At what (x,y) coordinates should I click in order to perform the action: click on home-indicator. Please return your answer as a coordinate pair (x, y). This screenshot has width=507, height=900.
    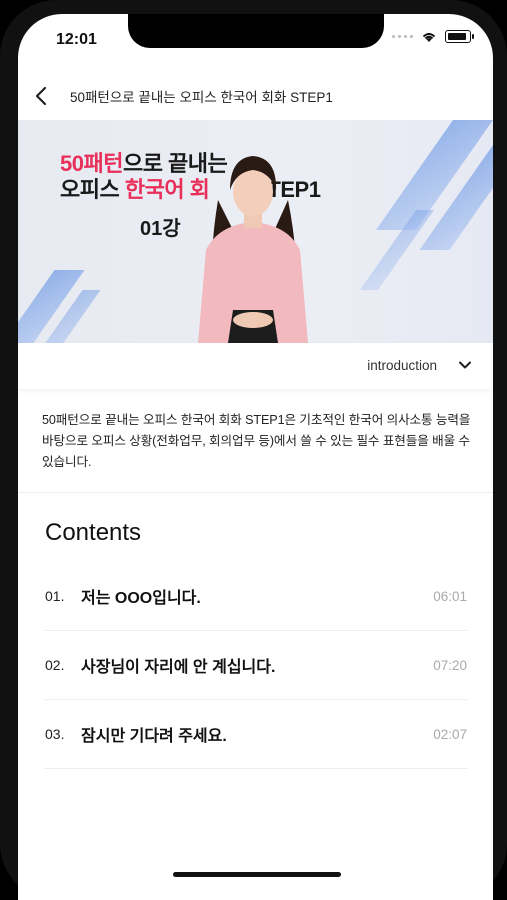
    Looking at the image, I should click on (257, 874).